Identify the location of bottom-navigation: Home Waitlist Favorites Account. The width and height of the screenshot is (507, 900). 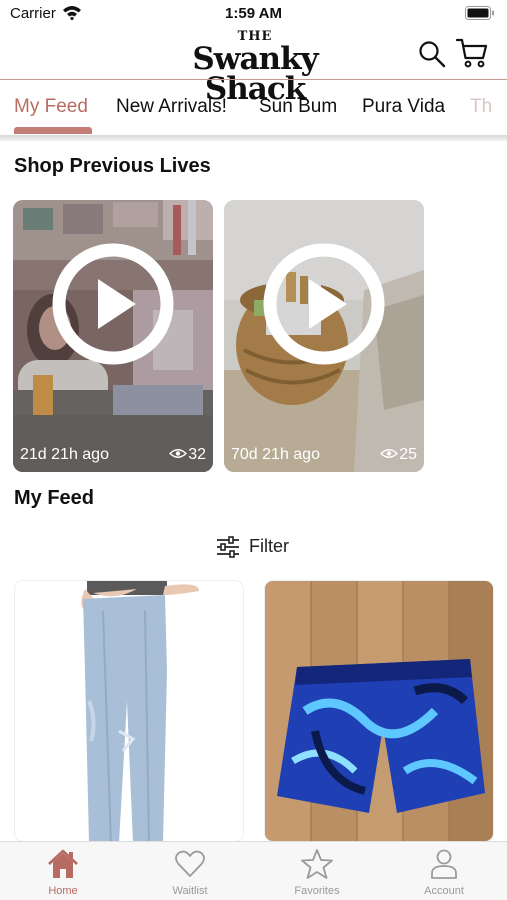
(253, 870).